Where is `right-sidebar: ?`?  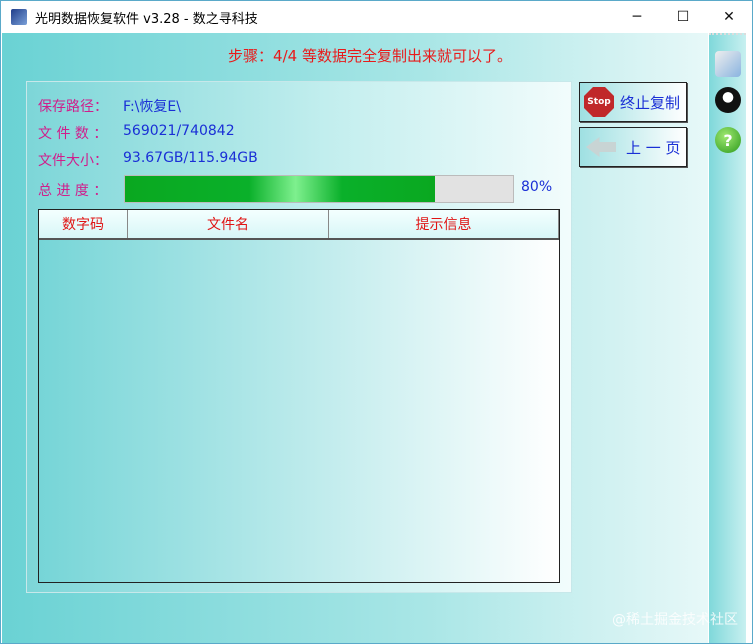
right-sidebar: ? is located at coordinates (727, 338).